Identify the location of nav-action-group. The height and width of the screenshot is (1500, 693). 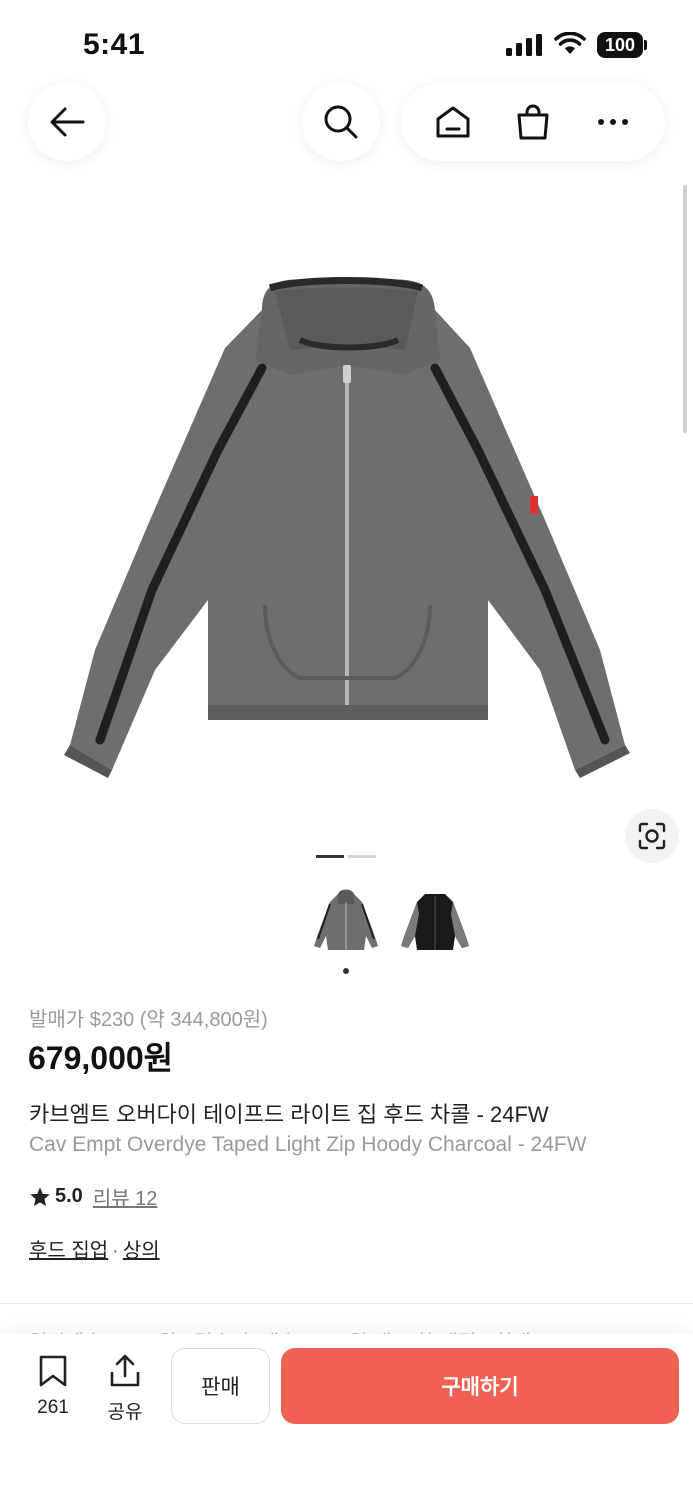
(533, 122).